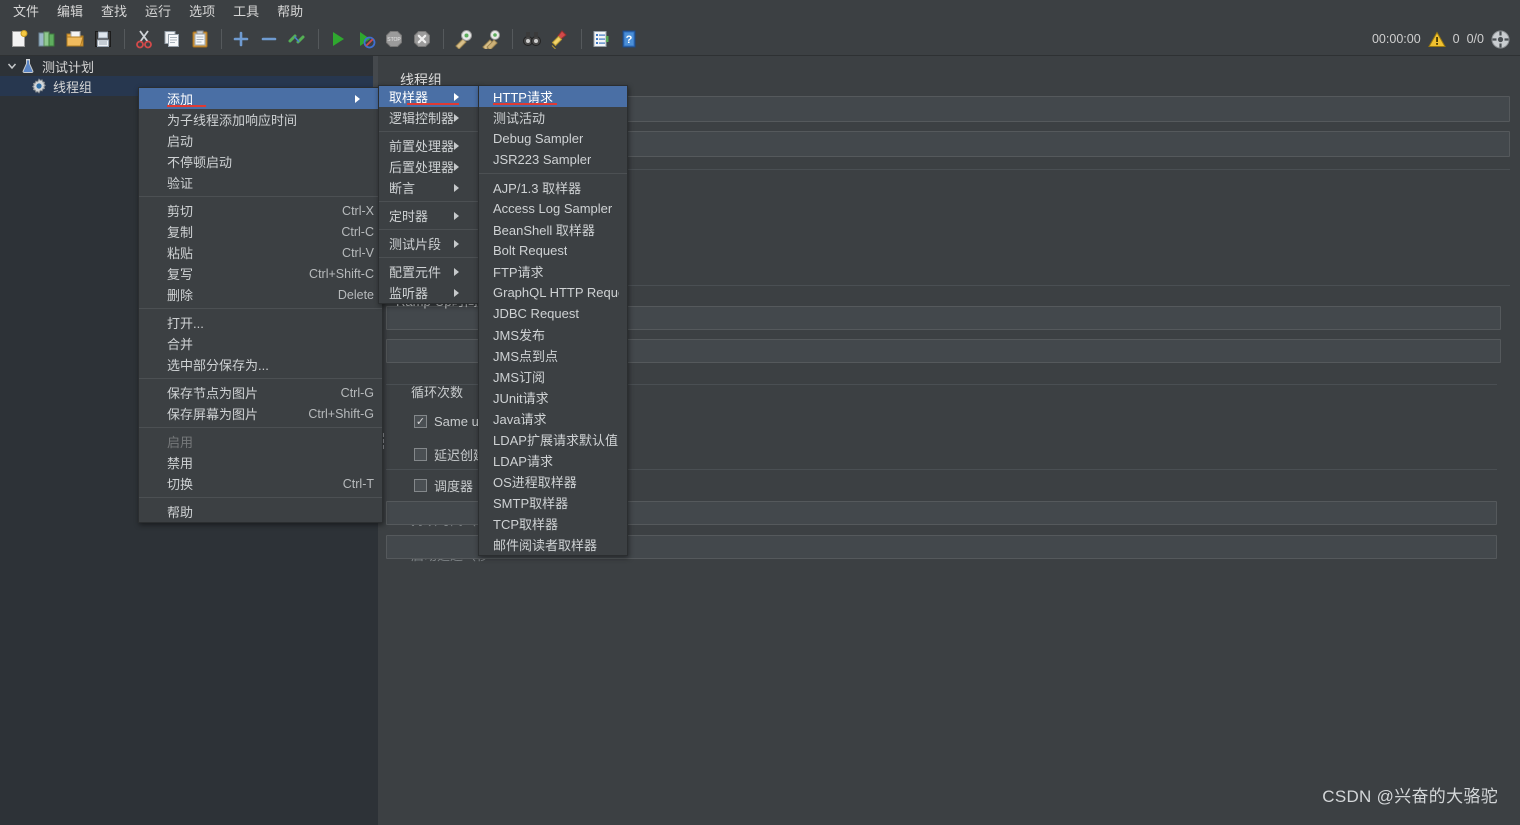 The height and width of the screenshot is (825, 1520). What do you see at coordinates (260, 182) in the screenshot?
I see `ctx-validate: 验证` at bounding box center [260, 182].